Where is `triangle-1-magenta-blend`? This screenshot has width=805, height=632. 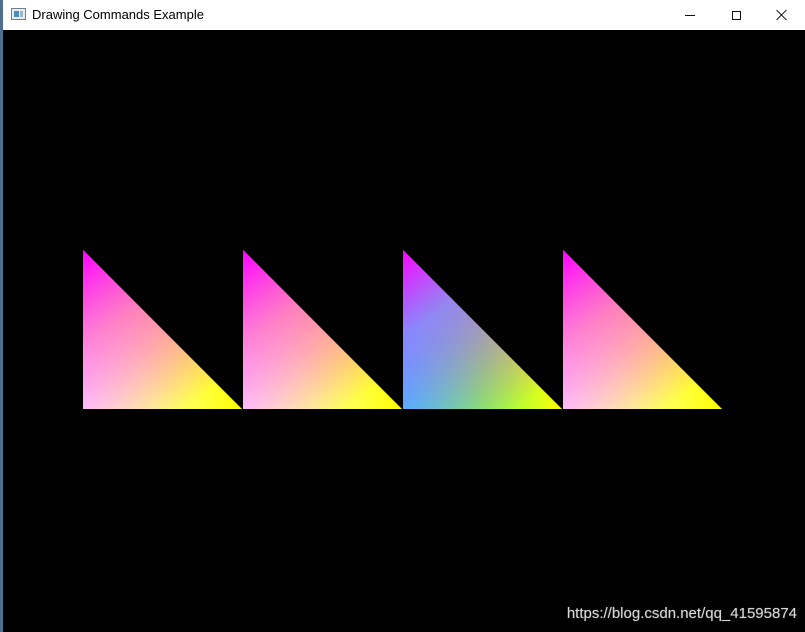 triangle-1-magenta-blend is located at coordinates (162, 329).